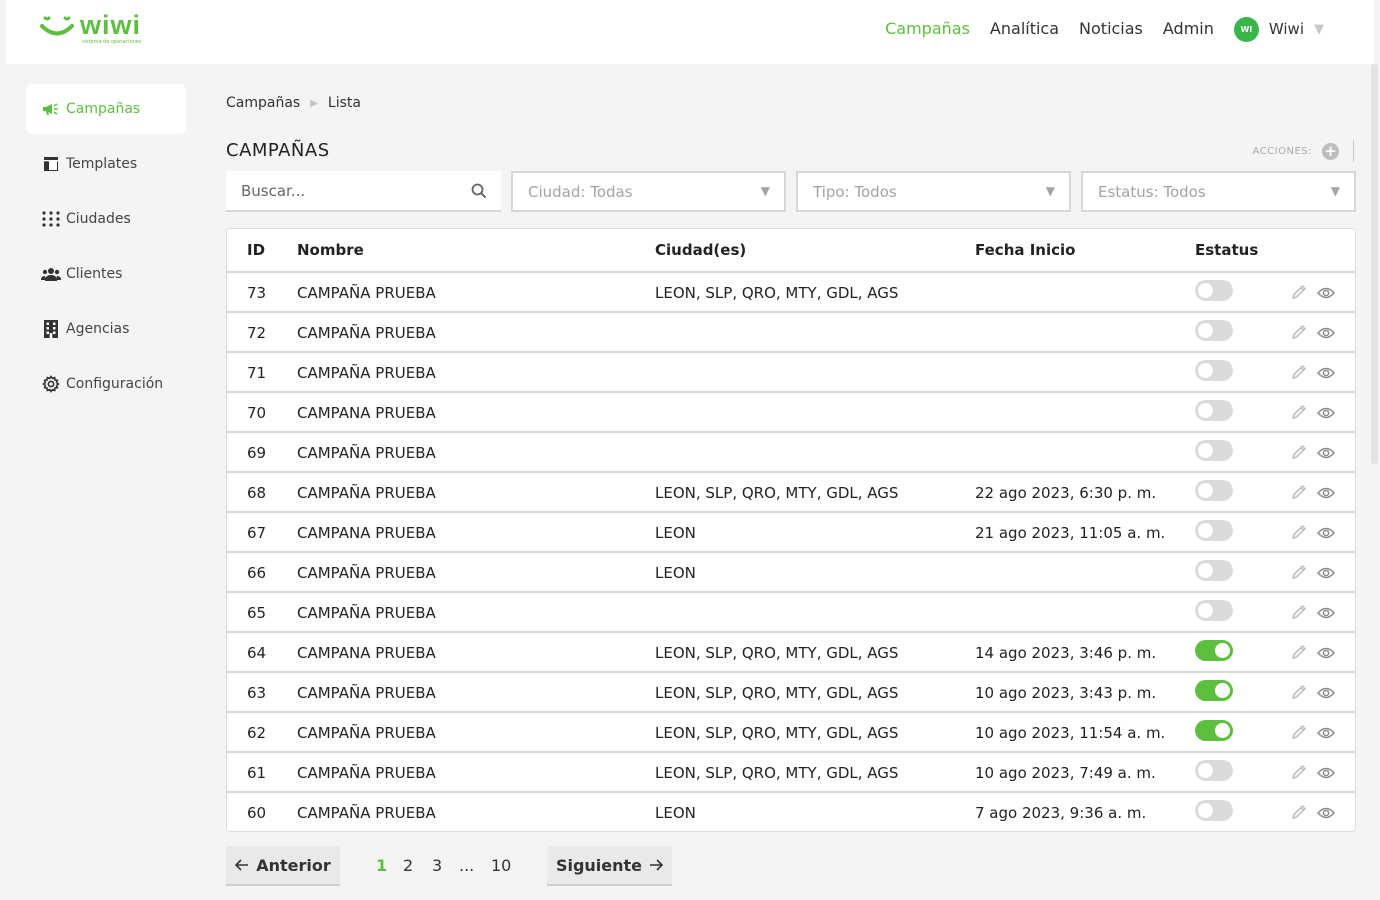  What do you see at coordinates (283, 866) in the screenshot?
I see `previous-page-button: Anterior` at bounding box center [283, 866].